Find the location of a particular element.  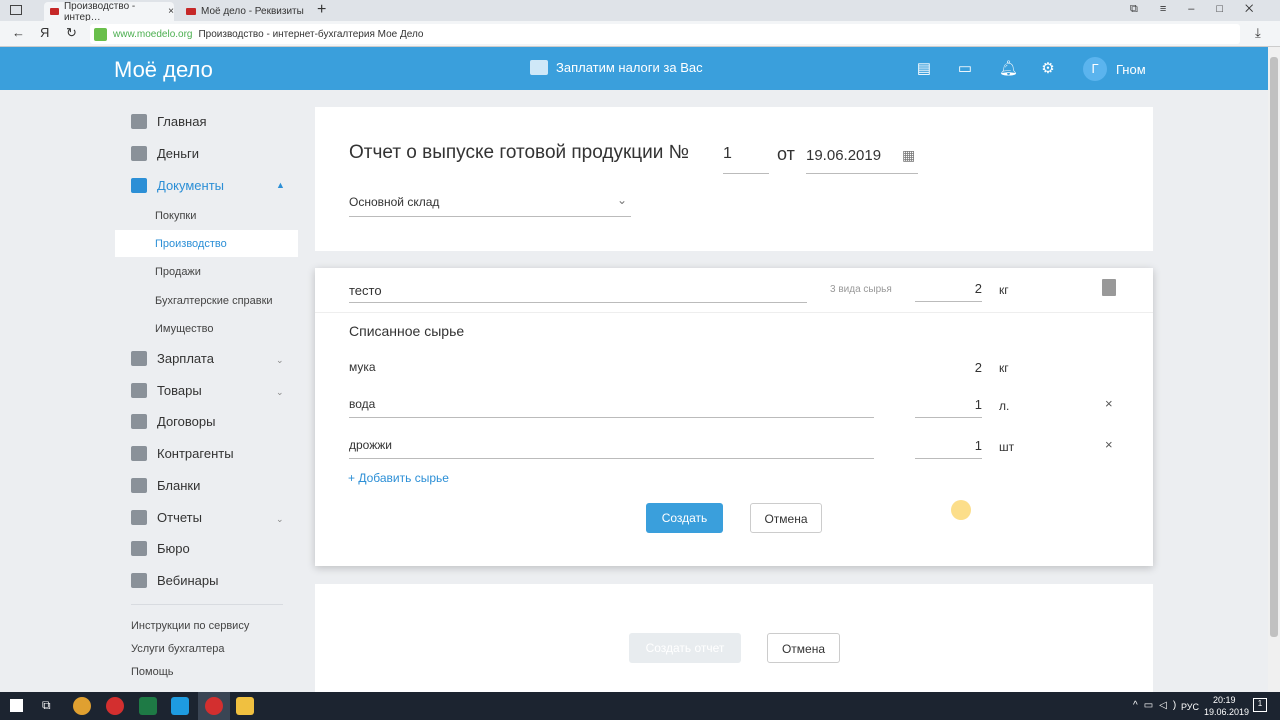

language-indicator: РУС is located at coordinates (1190, 707).